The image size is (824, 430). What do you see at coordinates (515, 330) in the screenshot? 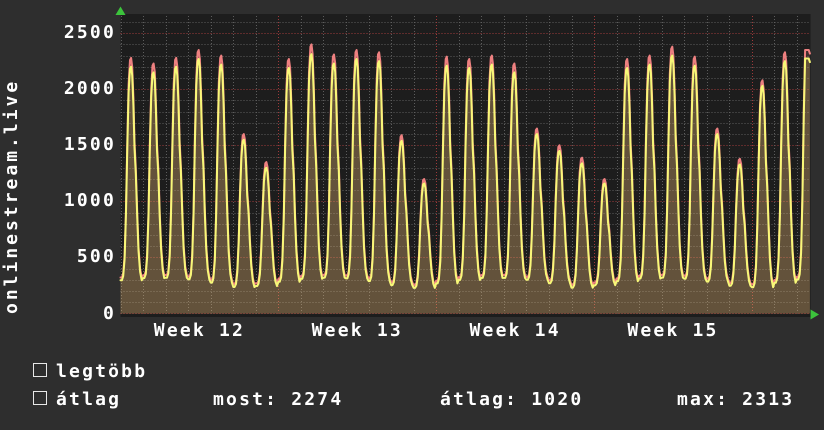
I see `x-tick-label: Week 14` at bounding box center [515, 330].